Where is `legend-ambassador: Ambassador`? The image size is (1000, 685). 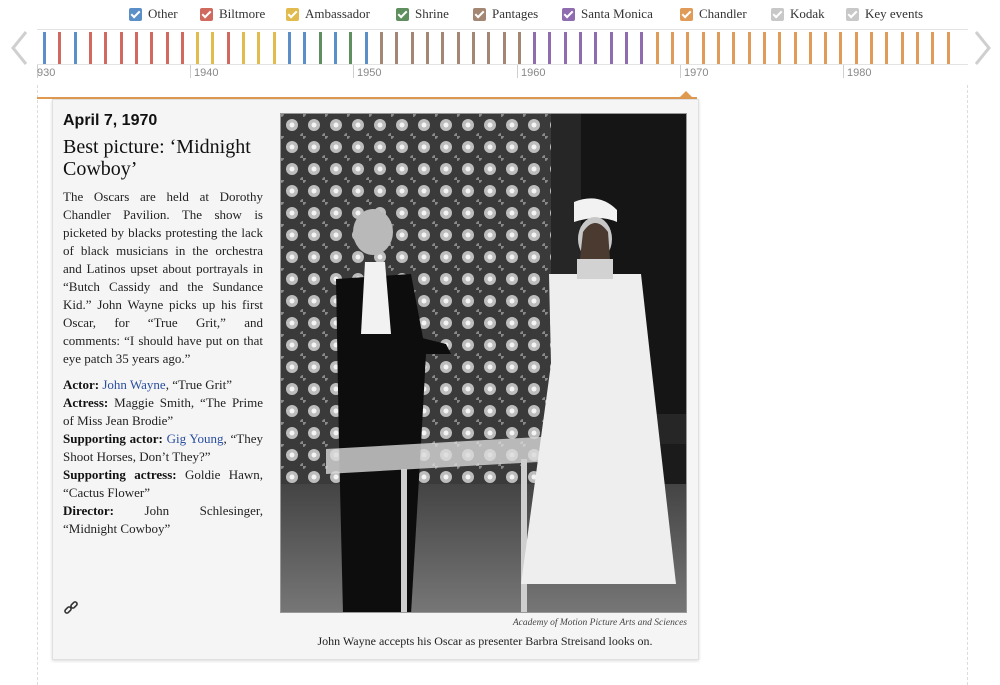
legend-ambassador: Ambassador is located at coordinates (328, 14).